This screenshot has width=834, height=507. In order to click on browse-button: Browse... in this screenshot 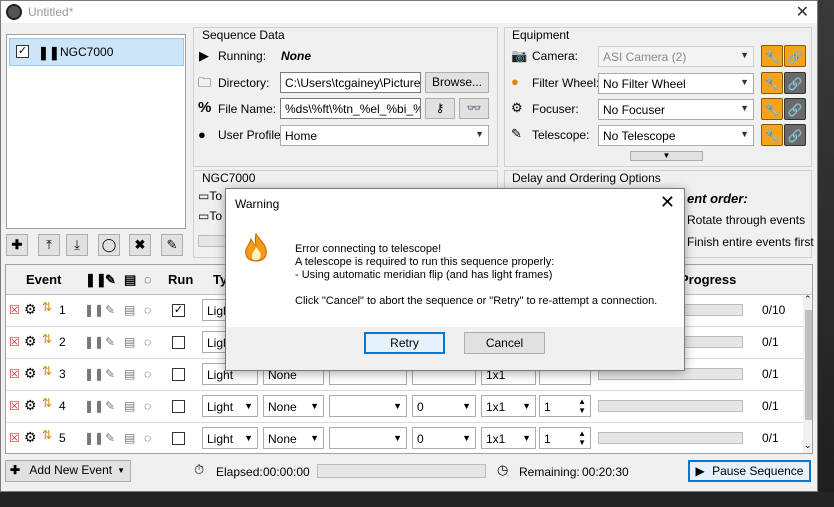, I will do `click(457, 82)`.